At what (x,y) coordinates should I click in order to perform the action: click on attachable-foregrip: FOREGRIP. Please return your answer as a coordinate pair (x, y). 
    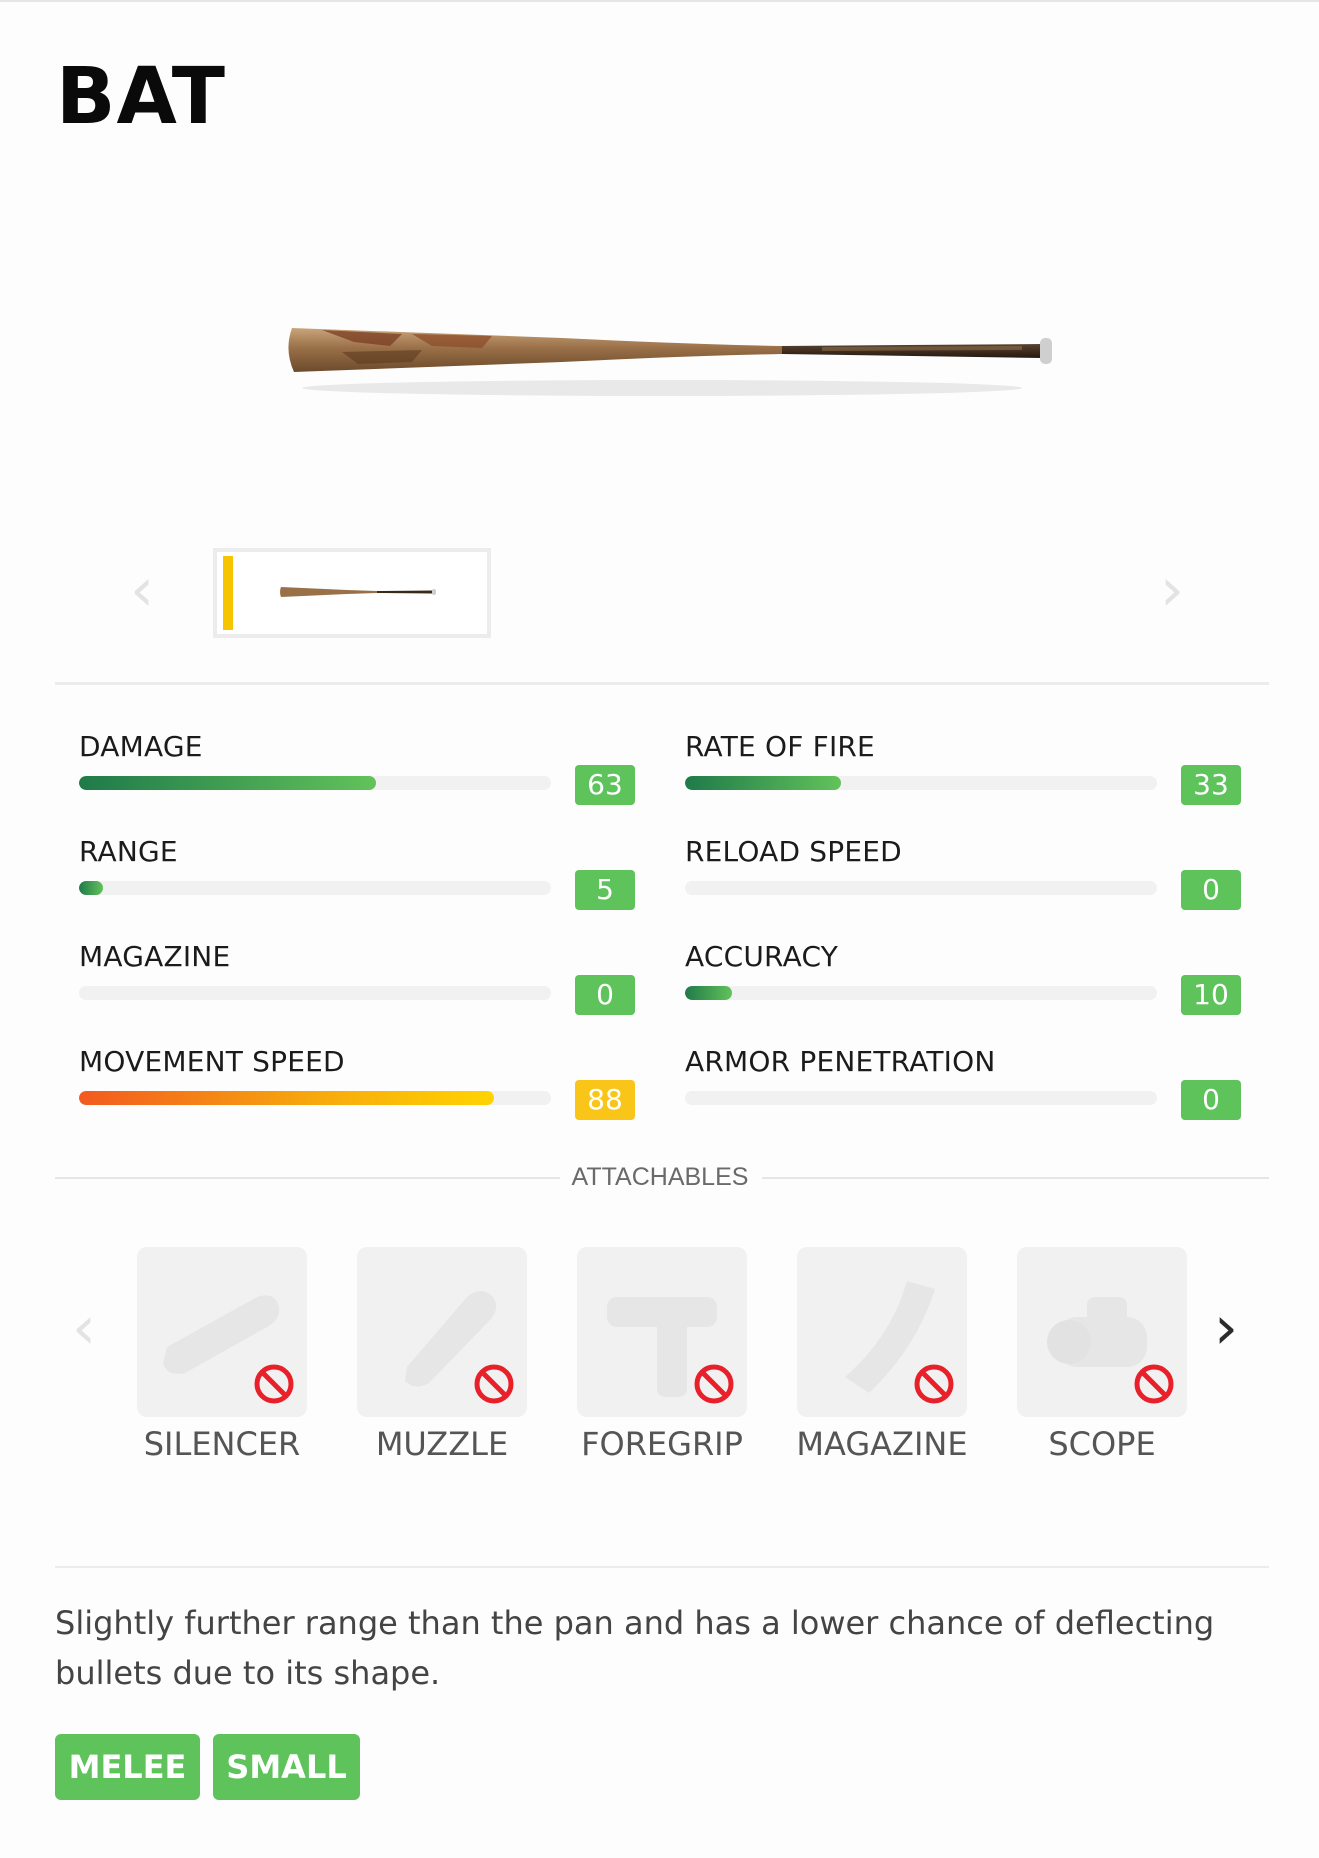
    Looking at the image, I should click on (662, 1355).